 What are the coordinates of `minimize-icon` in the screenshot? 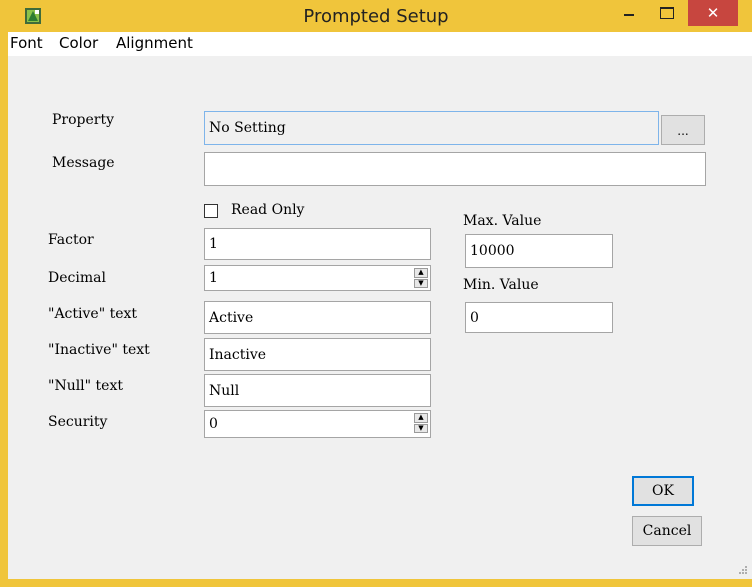 It's located at (629, 15).